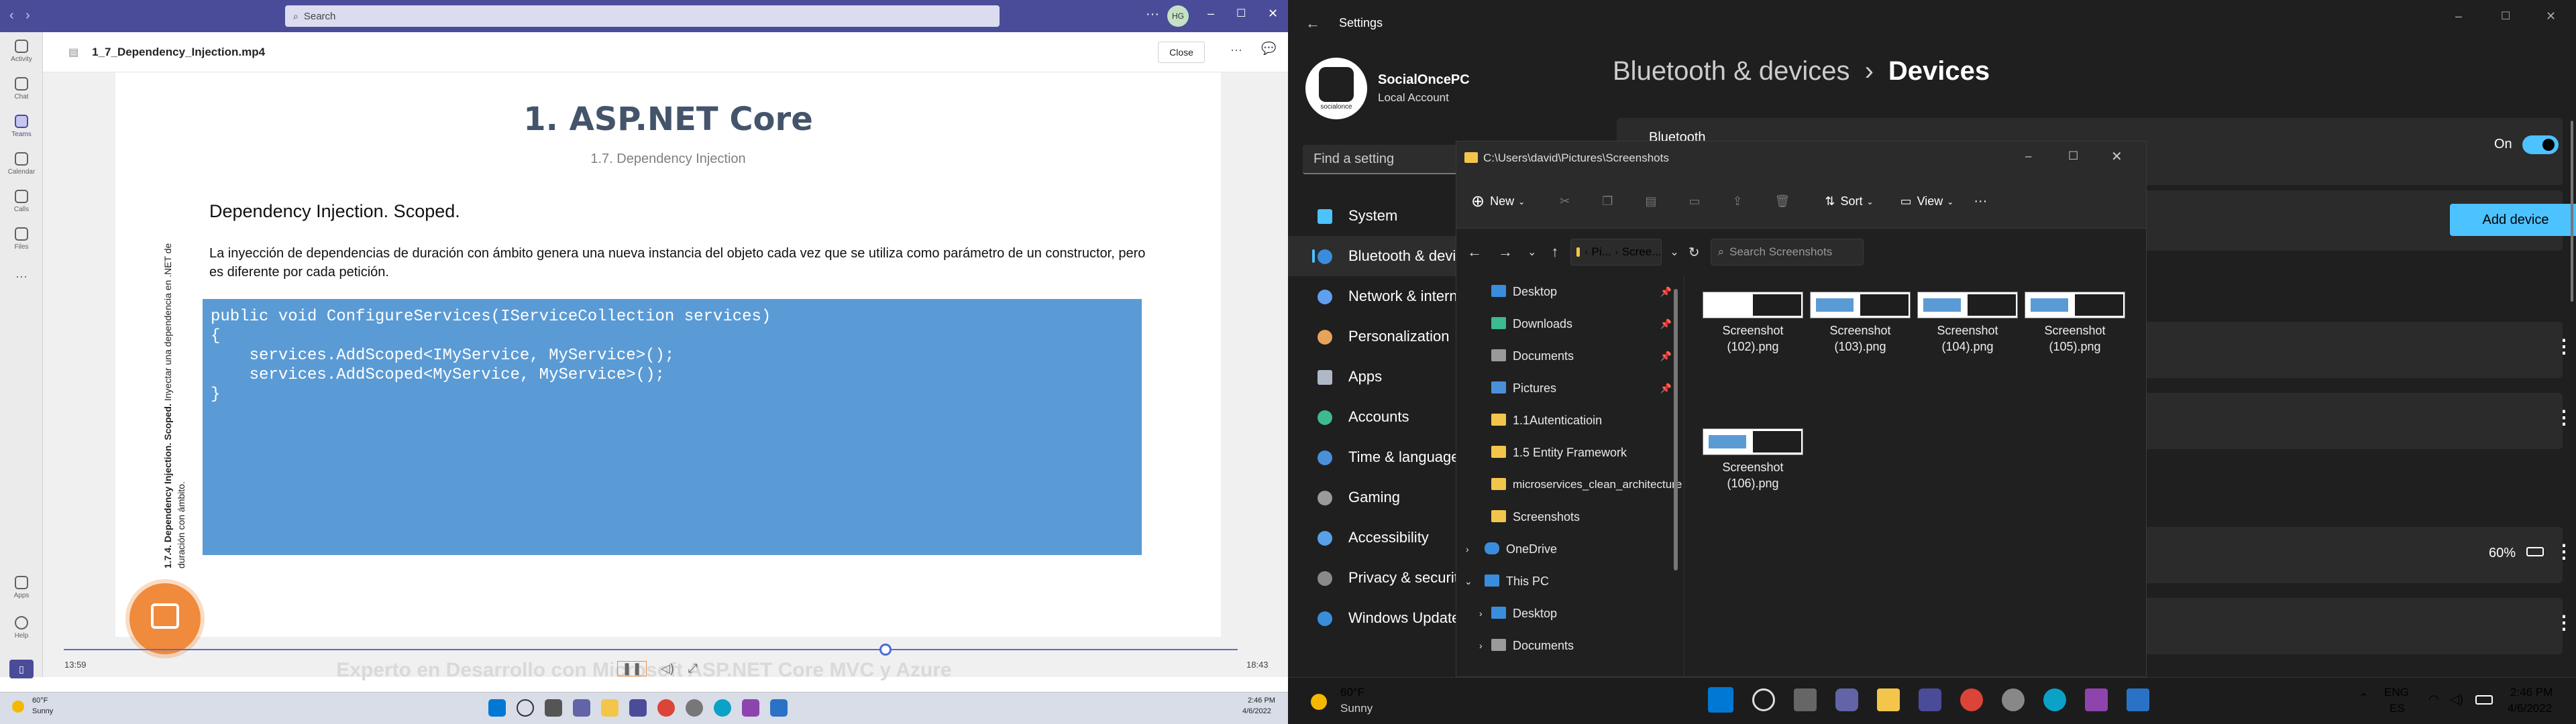  Describe the element at coordinates (1570, 452) in the screenshot. I see `nav-folder: 1.5 Entity Framework` at that location.